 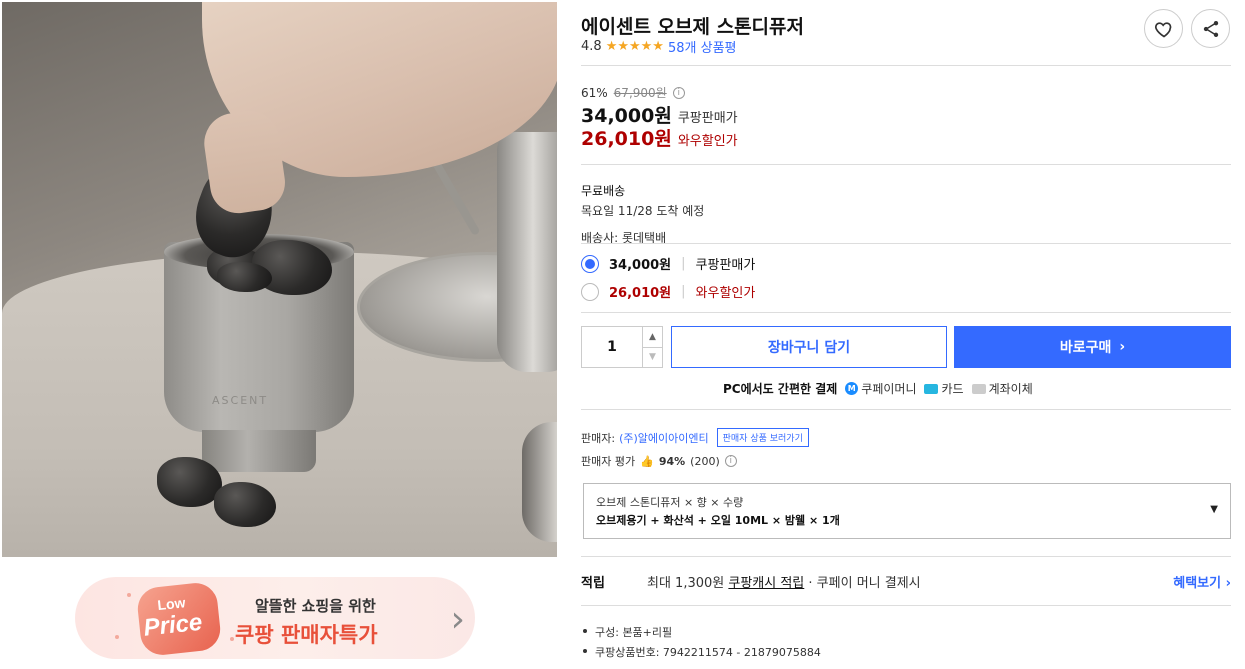 I want to click on seller-deal-banner: Low Price 알뜰한 쇼핑을 위한 쿠팡 판매자특가 ›, so click(x=275, y=618).